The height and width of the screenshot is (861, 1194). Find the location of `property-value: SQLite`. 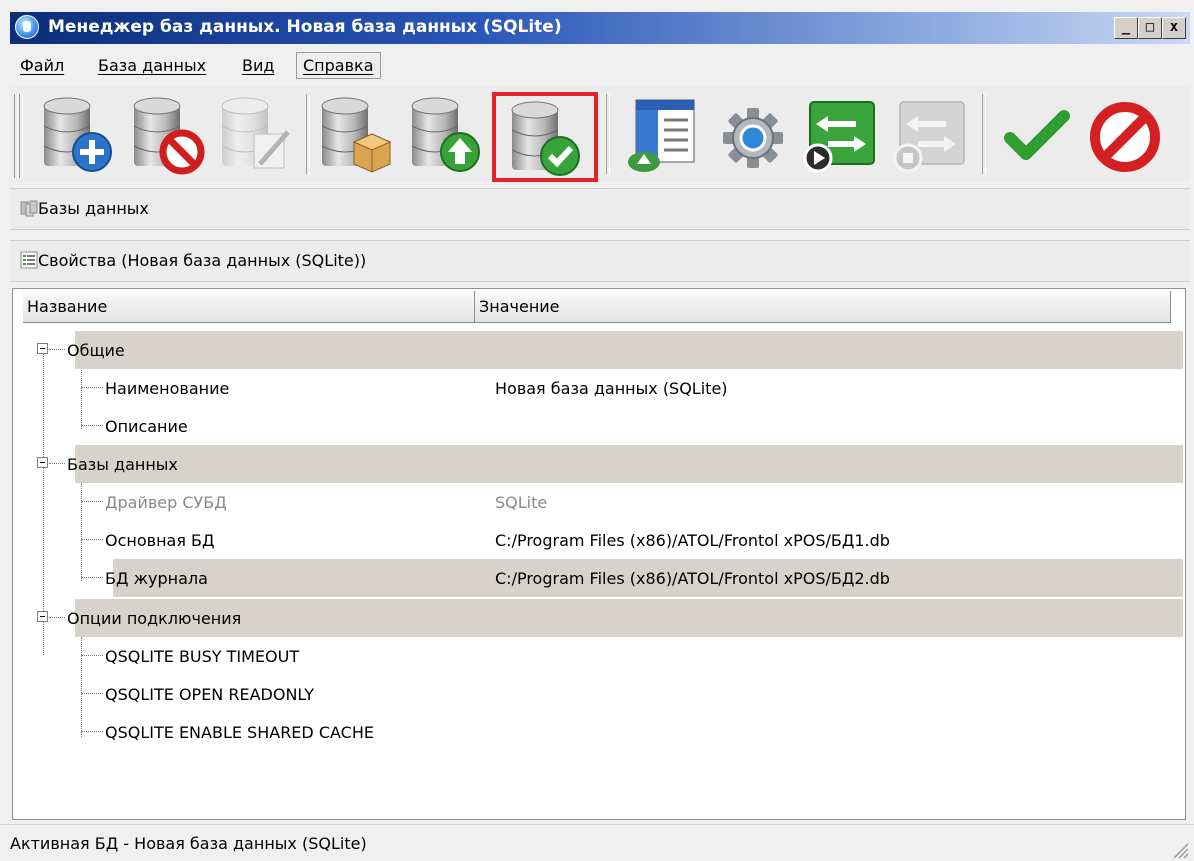

property-value: SQLite is located at coordinates (521, 502).